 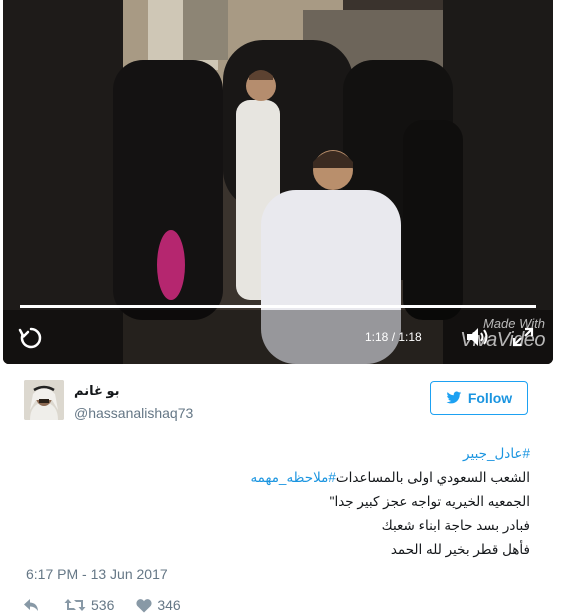 I want to click on tweet-line-1: #عادل_جبير, so click(x=380, y=454).